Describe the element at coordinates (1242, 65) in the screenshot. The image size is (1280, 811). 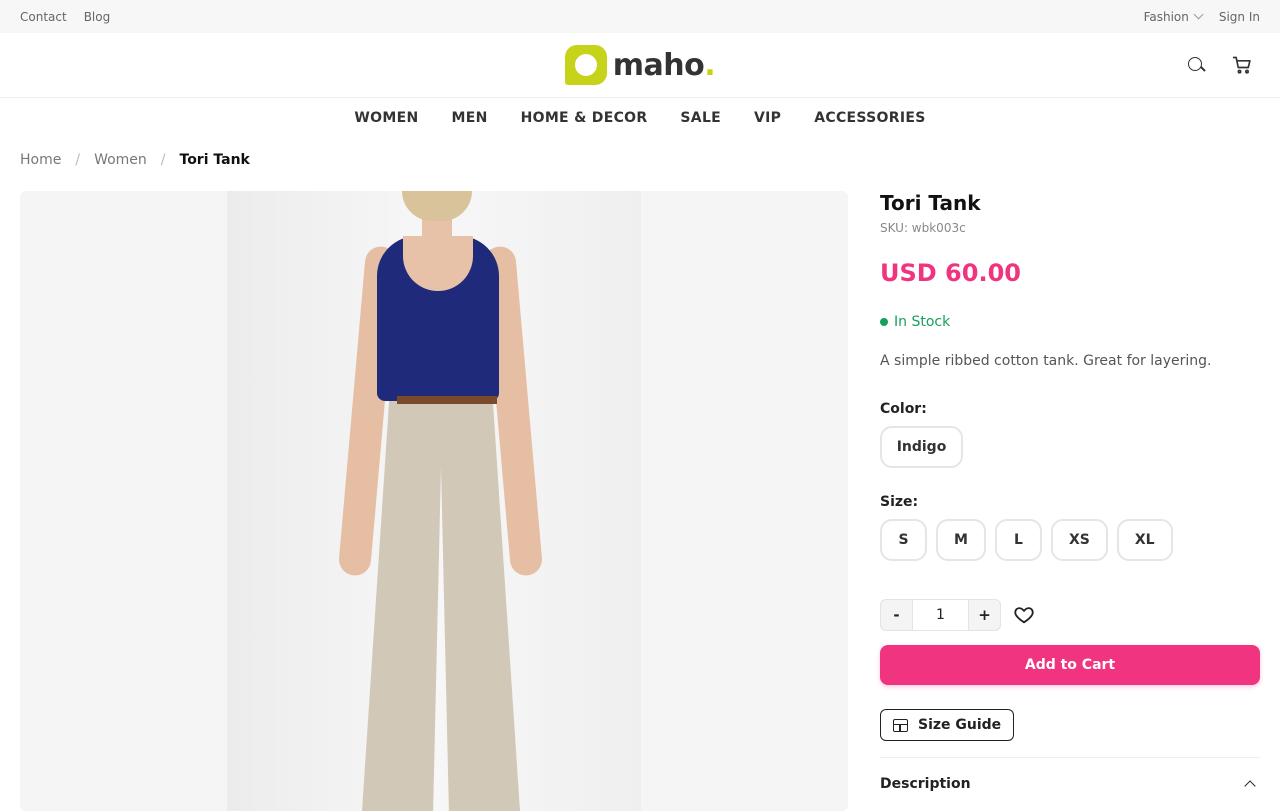
I see `cart-icon` at that location.